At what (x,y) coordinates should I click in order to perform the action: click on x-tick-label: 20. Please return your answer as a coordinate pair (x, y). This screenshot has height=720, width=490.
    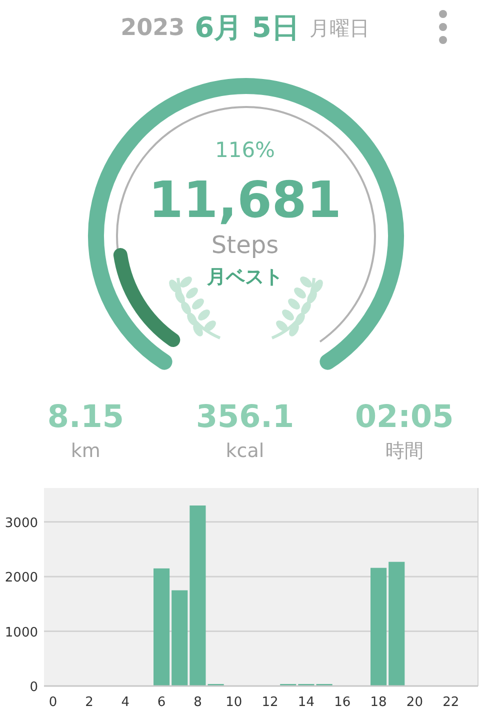
    Looking at the image, I should click on (414, 702).